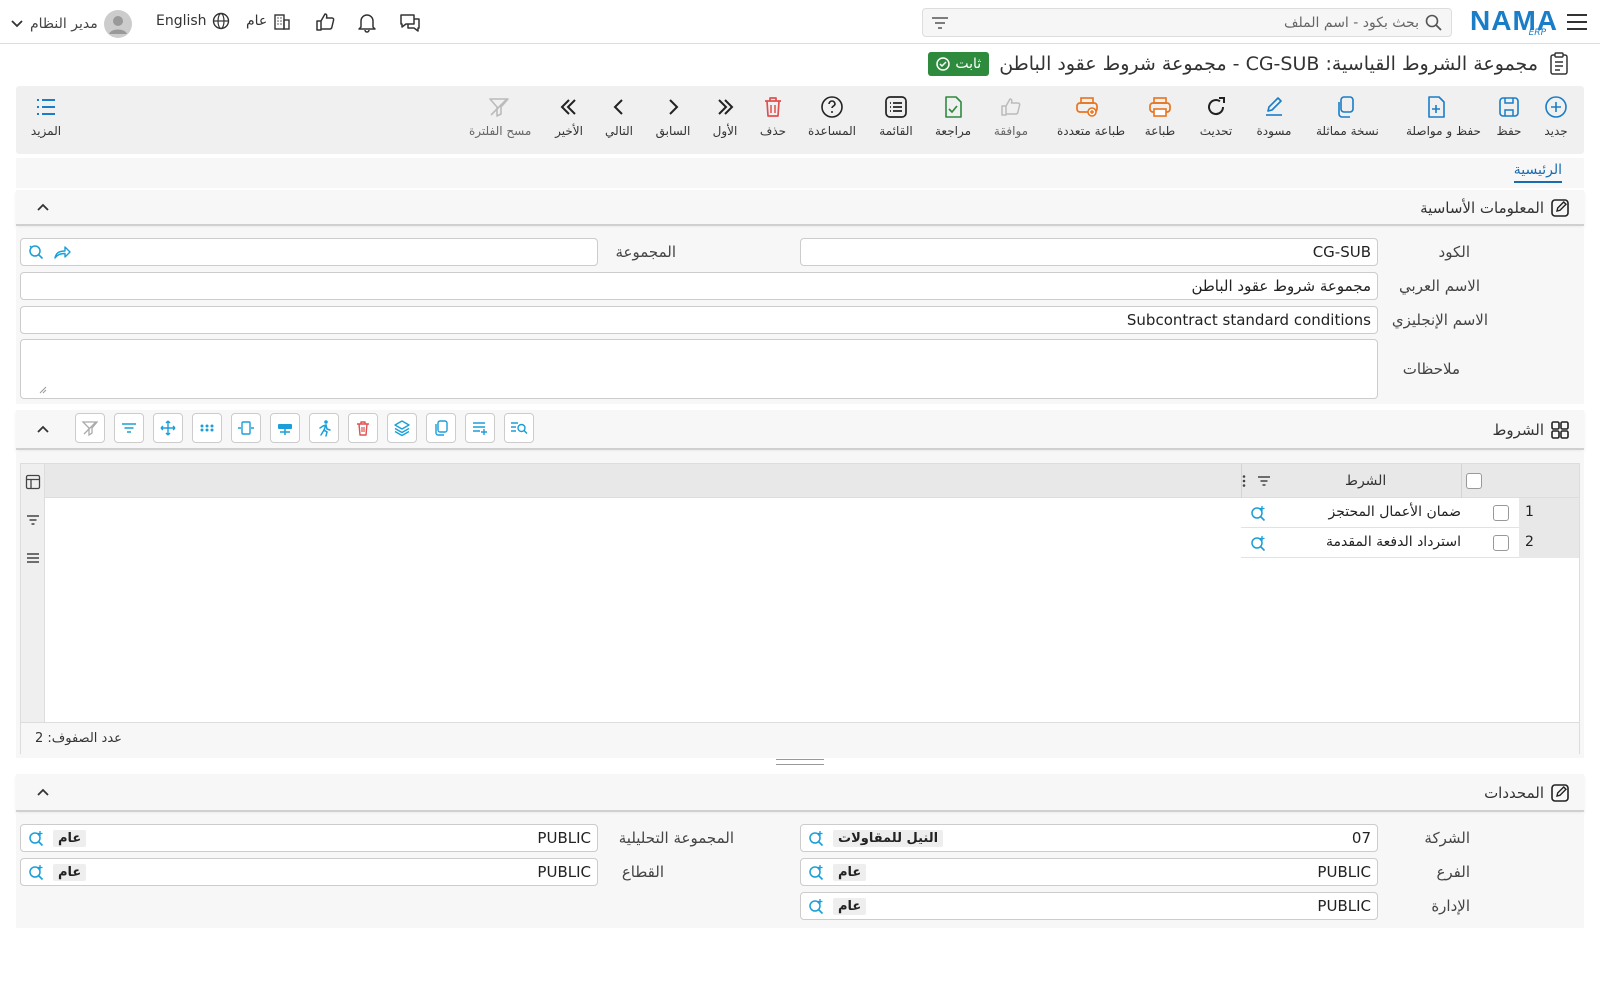  Describe the element at coordinates (1347, 131) in the screenshot. I see `duplicate-label: نسخة مماثلة` at that location.